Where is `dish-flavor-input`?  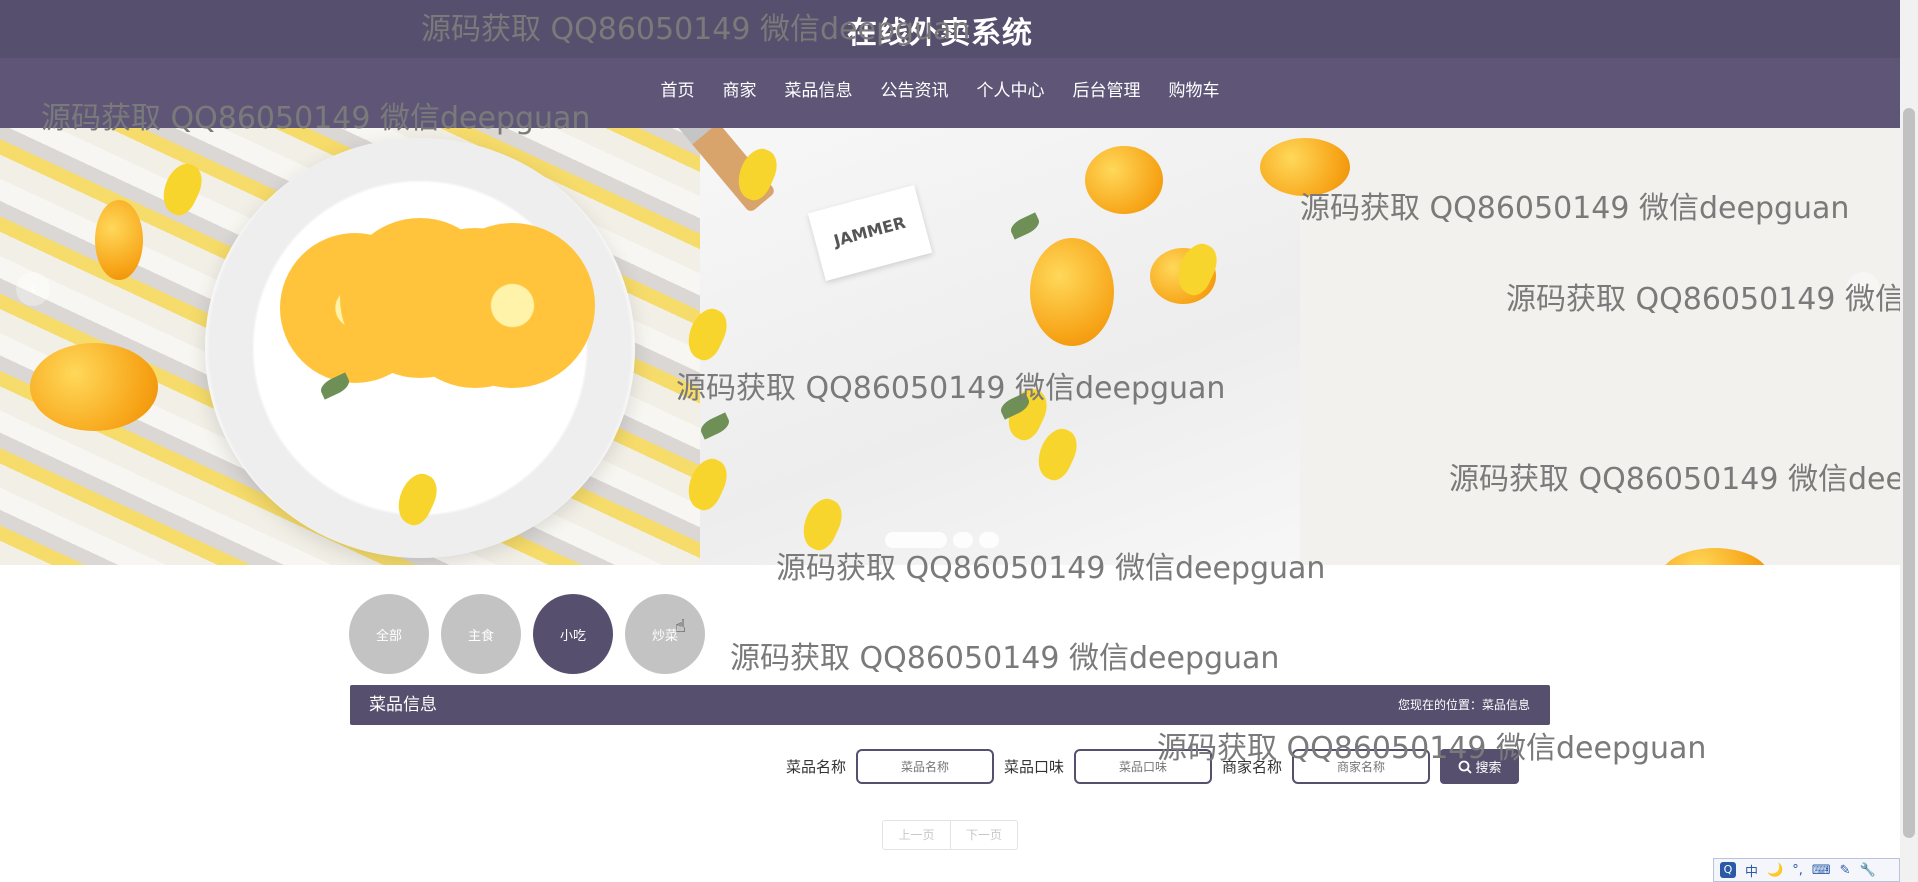 dish-flavor-input is located at coordinates (1143, 766).